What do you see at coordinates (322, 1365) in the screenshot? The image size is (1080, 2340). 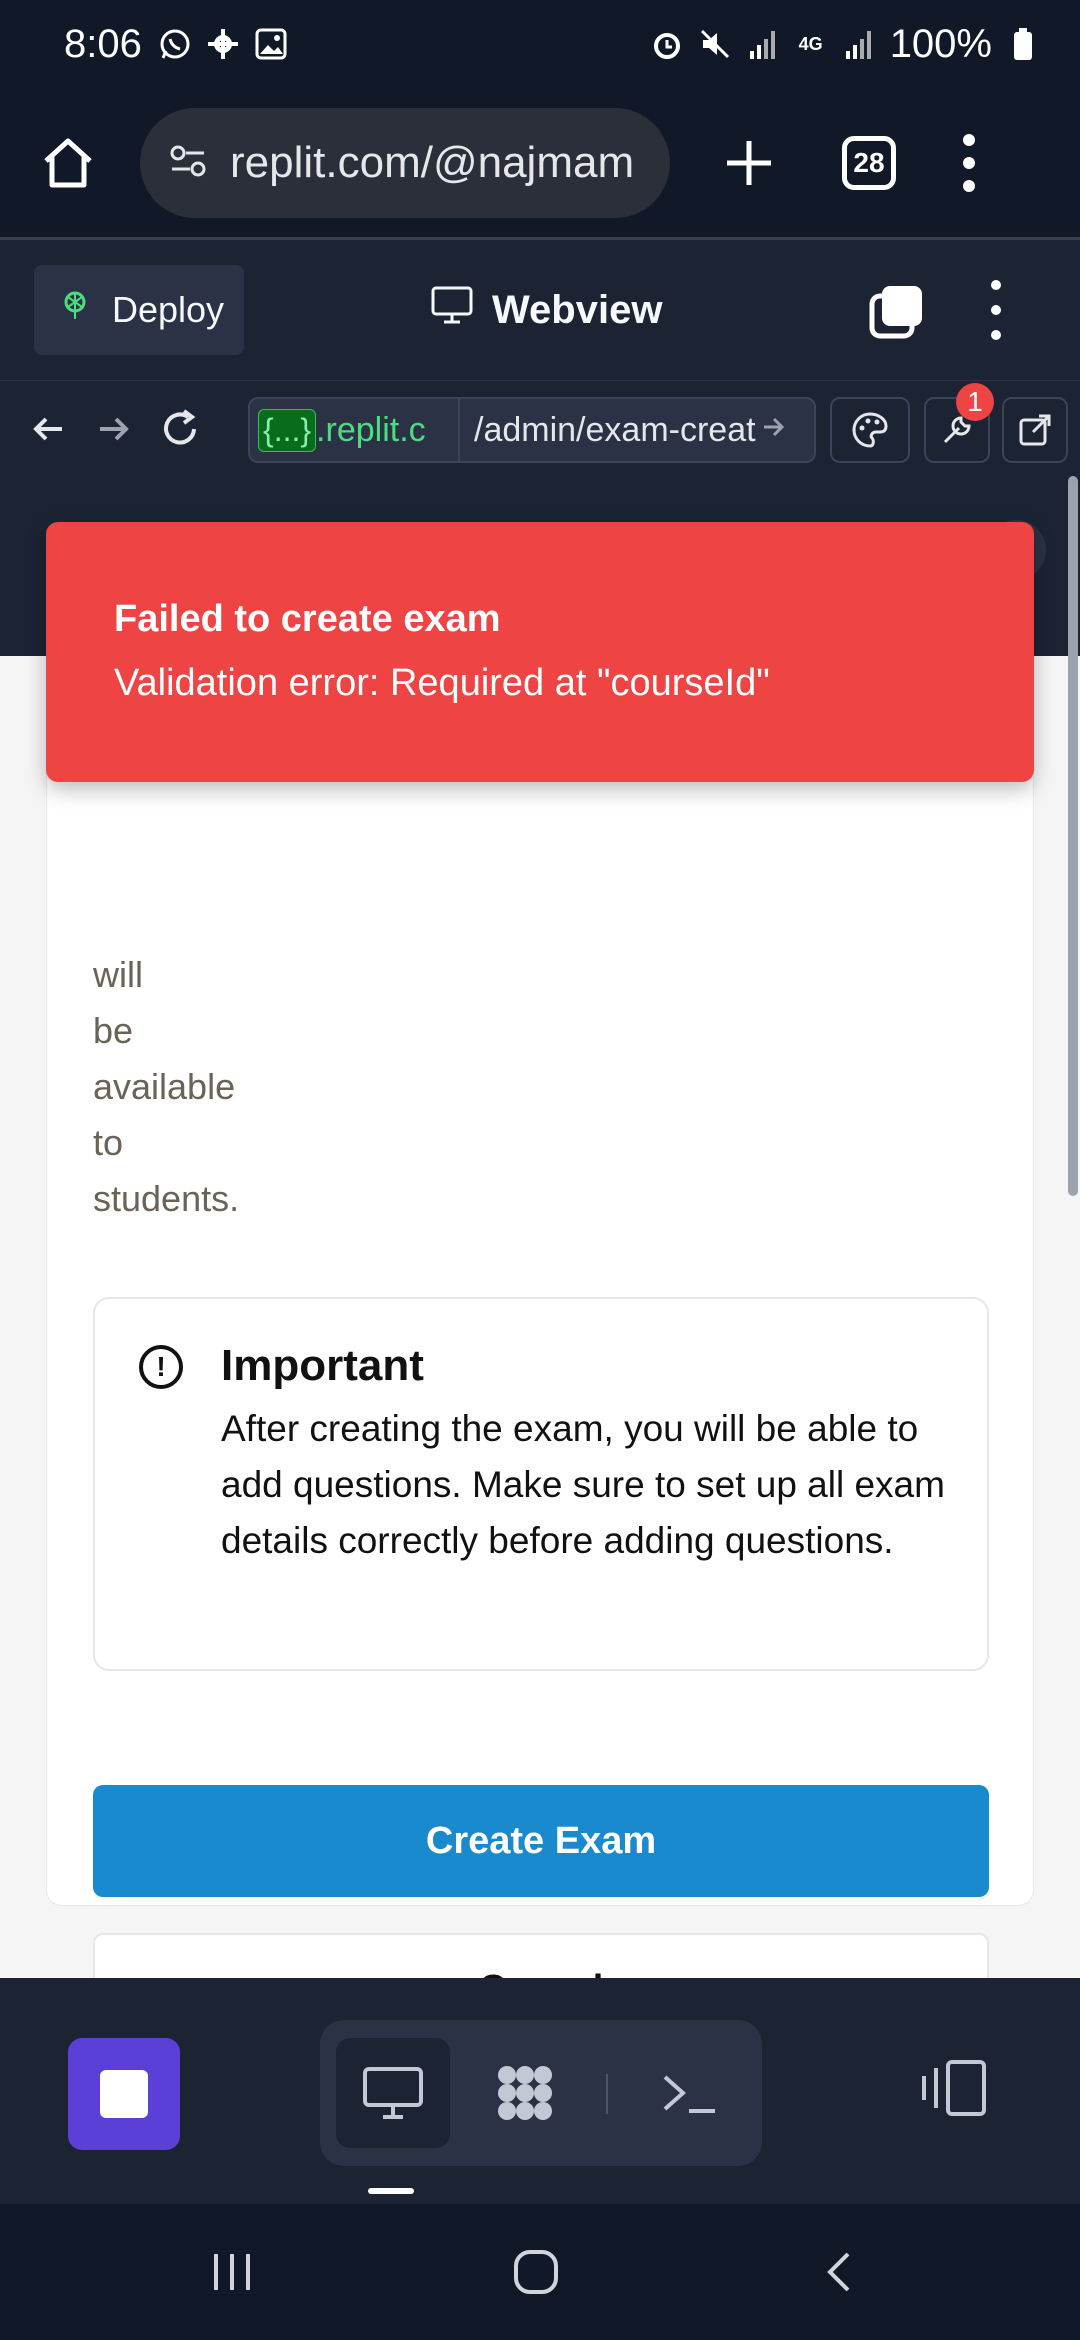 I see `important-title: Important` at bounding box center [322, 1365].